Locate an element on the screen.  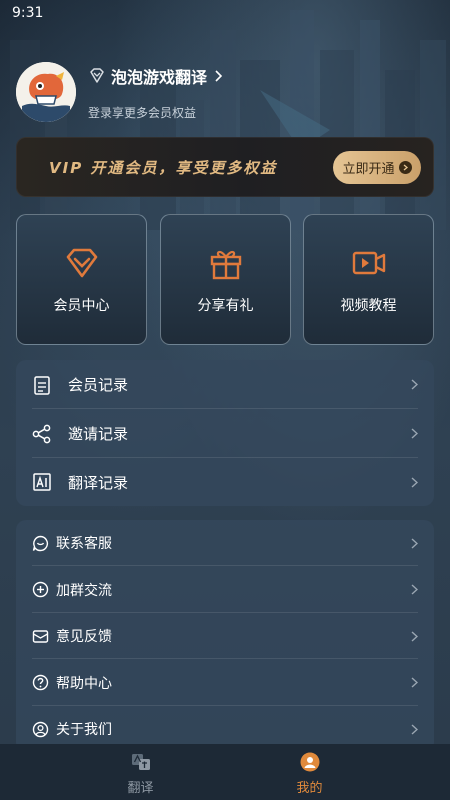
list-item-label: 意见反馈 is located at coordinates (84, 637).